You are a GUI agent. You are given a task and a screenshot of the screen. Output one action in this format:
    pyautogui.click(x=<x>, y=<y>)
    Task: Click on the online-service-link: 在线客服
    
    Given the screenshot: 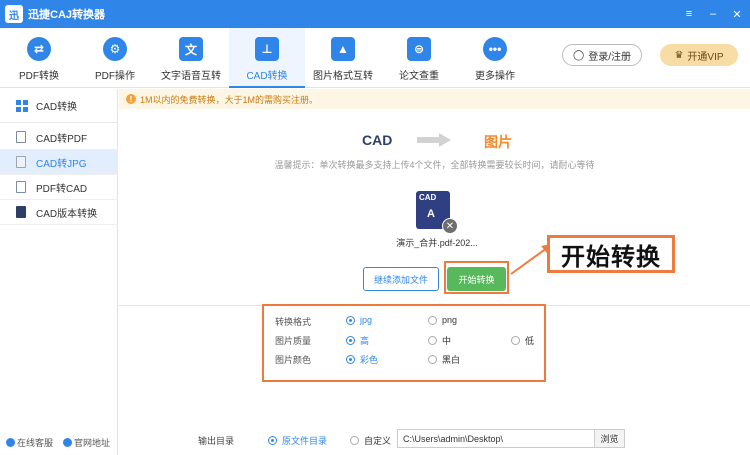 What is the action you would take?
    pyautogui.click(x=29, y=442)
    